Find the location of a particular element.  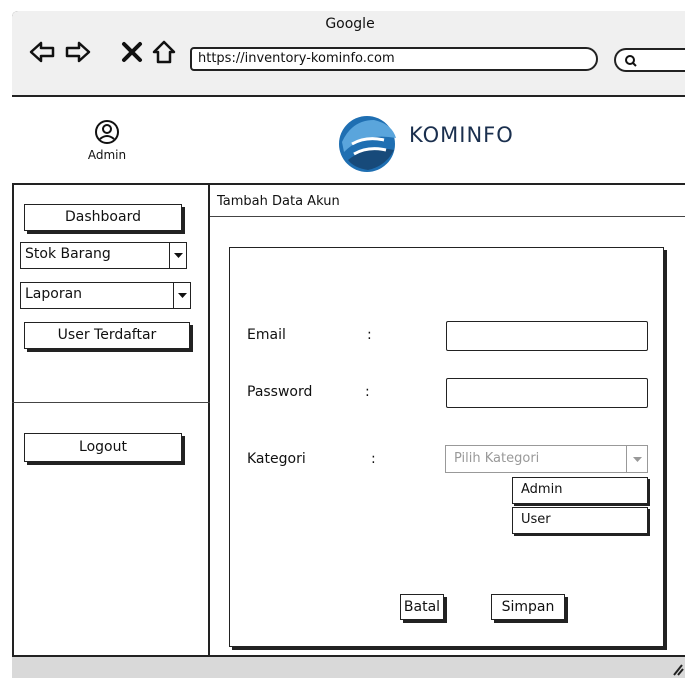

status-bar is located at coordinates (348, 666).